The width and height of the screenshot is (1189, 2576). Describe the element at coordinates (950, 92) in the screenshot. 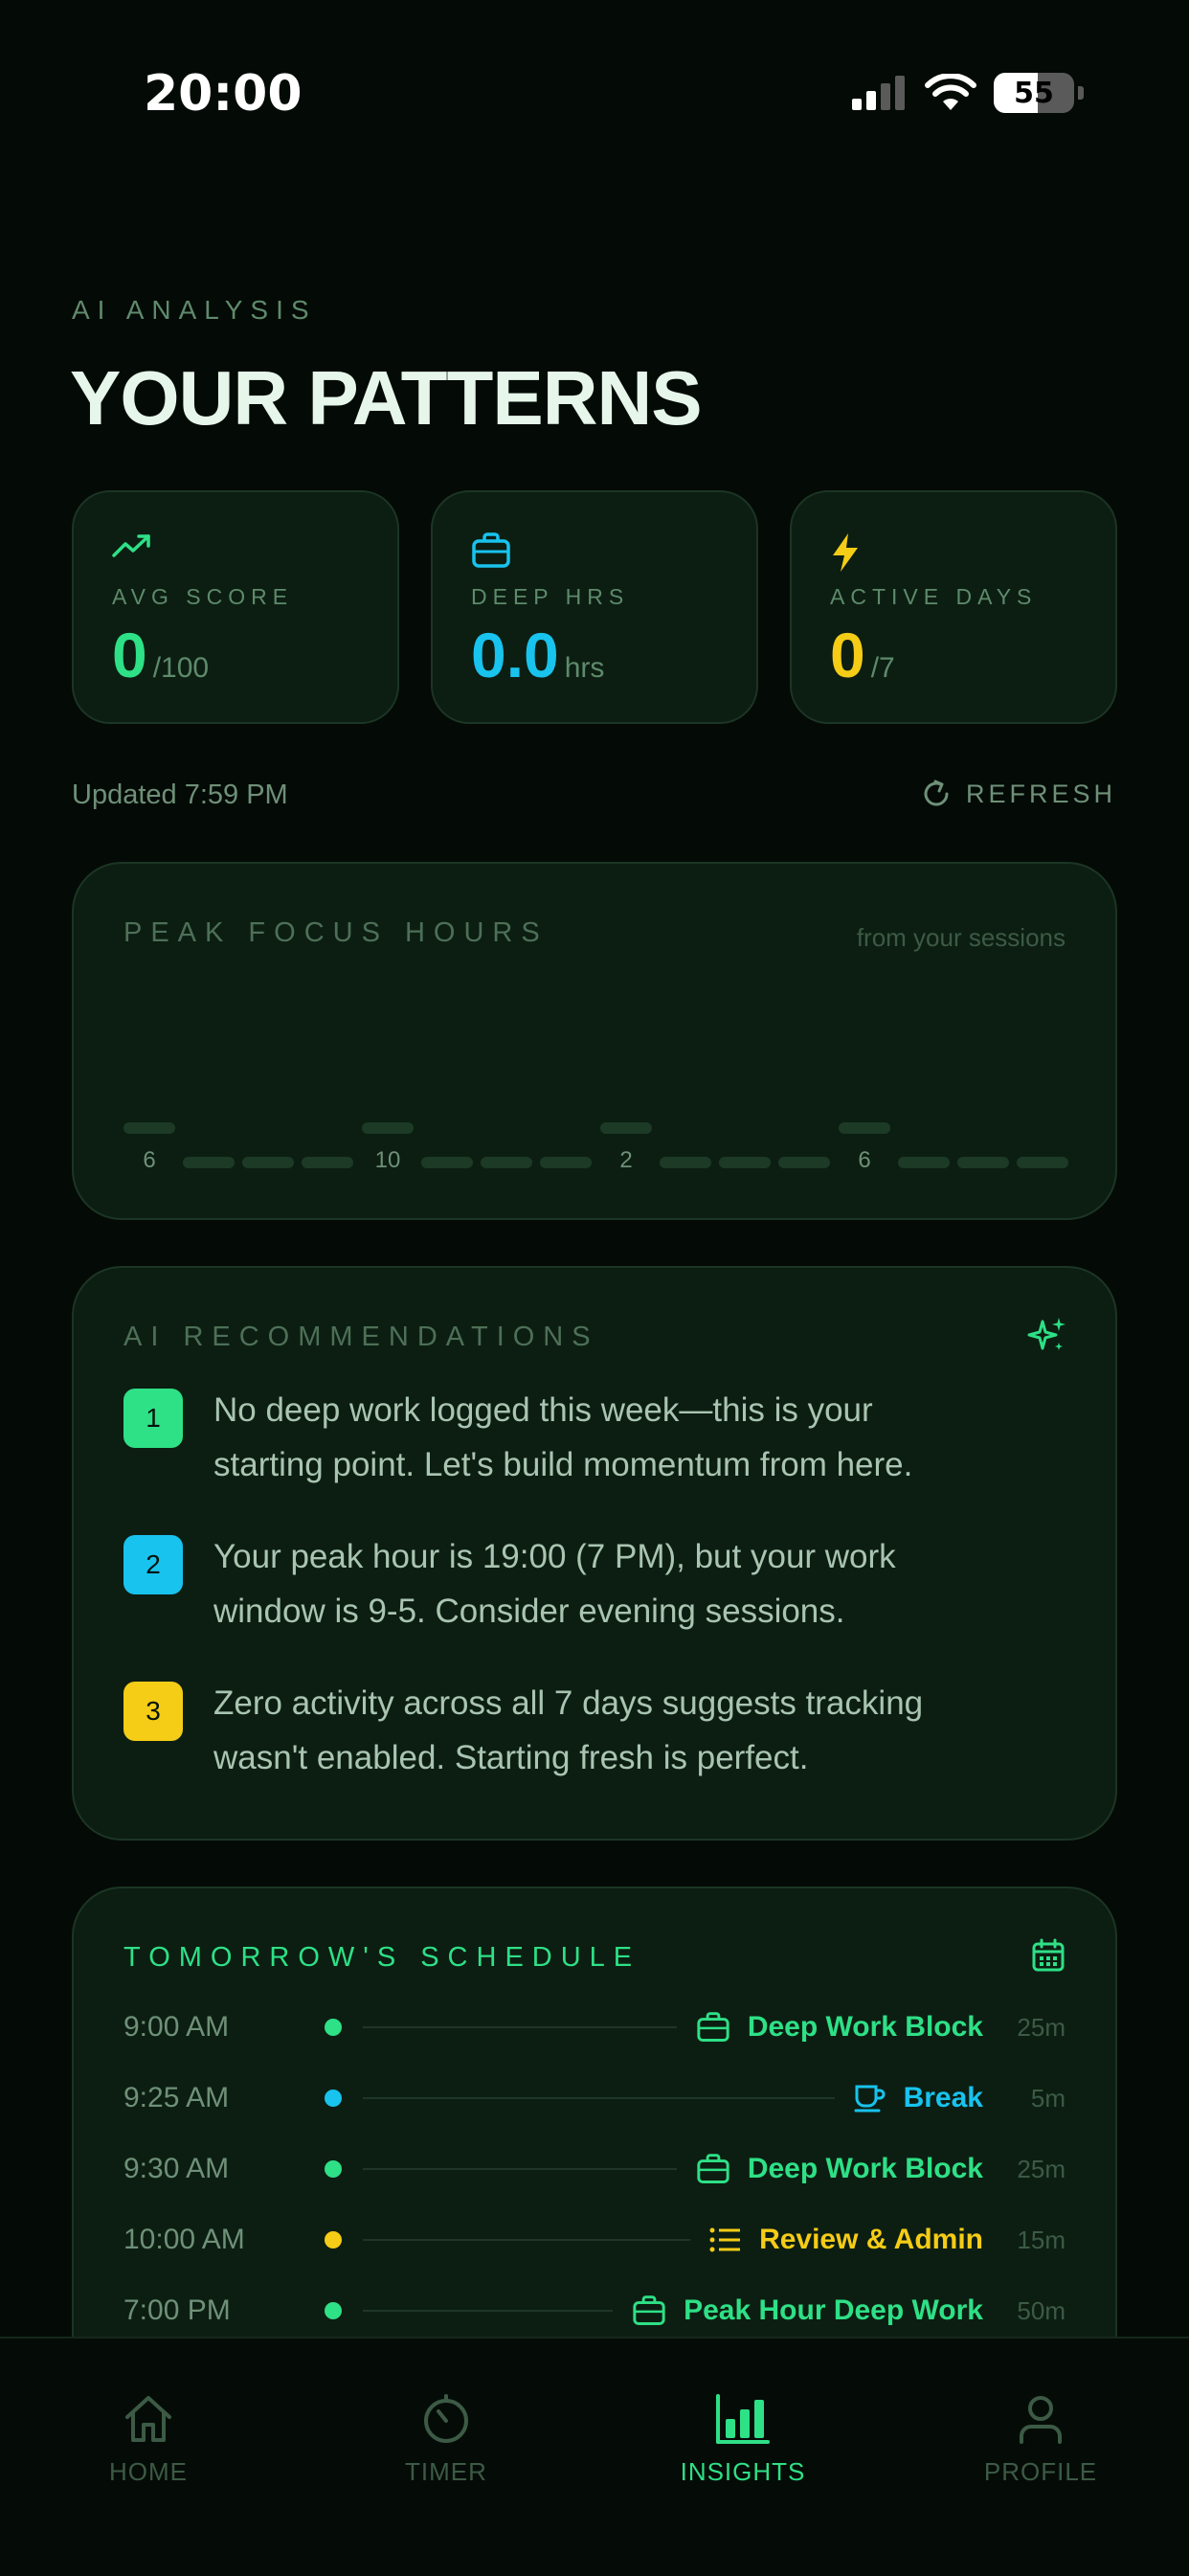

I see `wifi-icon` at that location.